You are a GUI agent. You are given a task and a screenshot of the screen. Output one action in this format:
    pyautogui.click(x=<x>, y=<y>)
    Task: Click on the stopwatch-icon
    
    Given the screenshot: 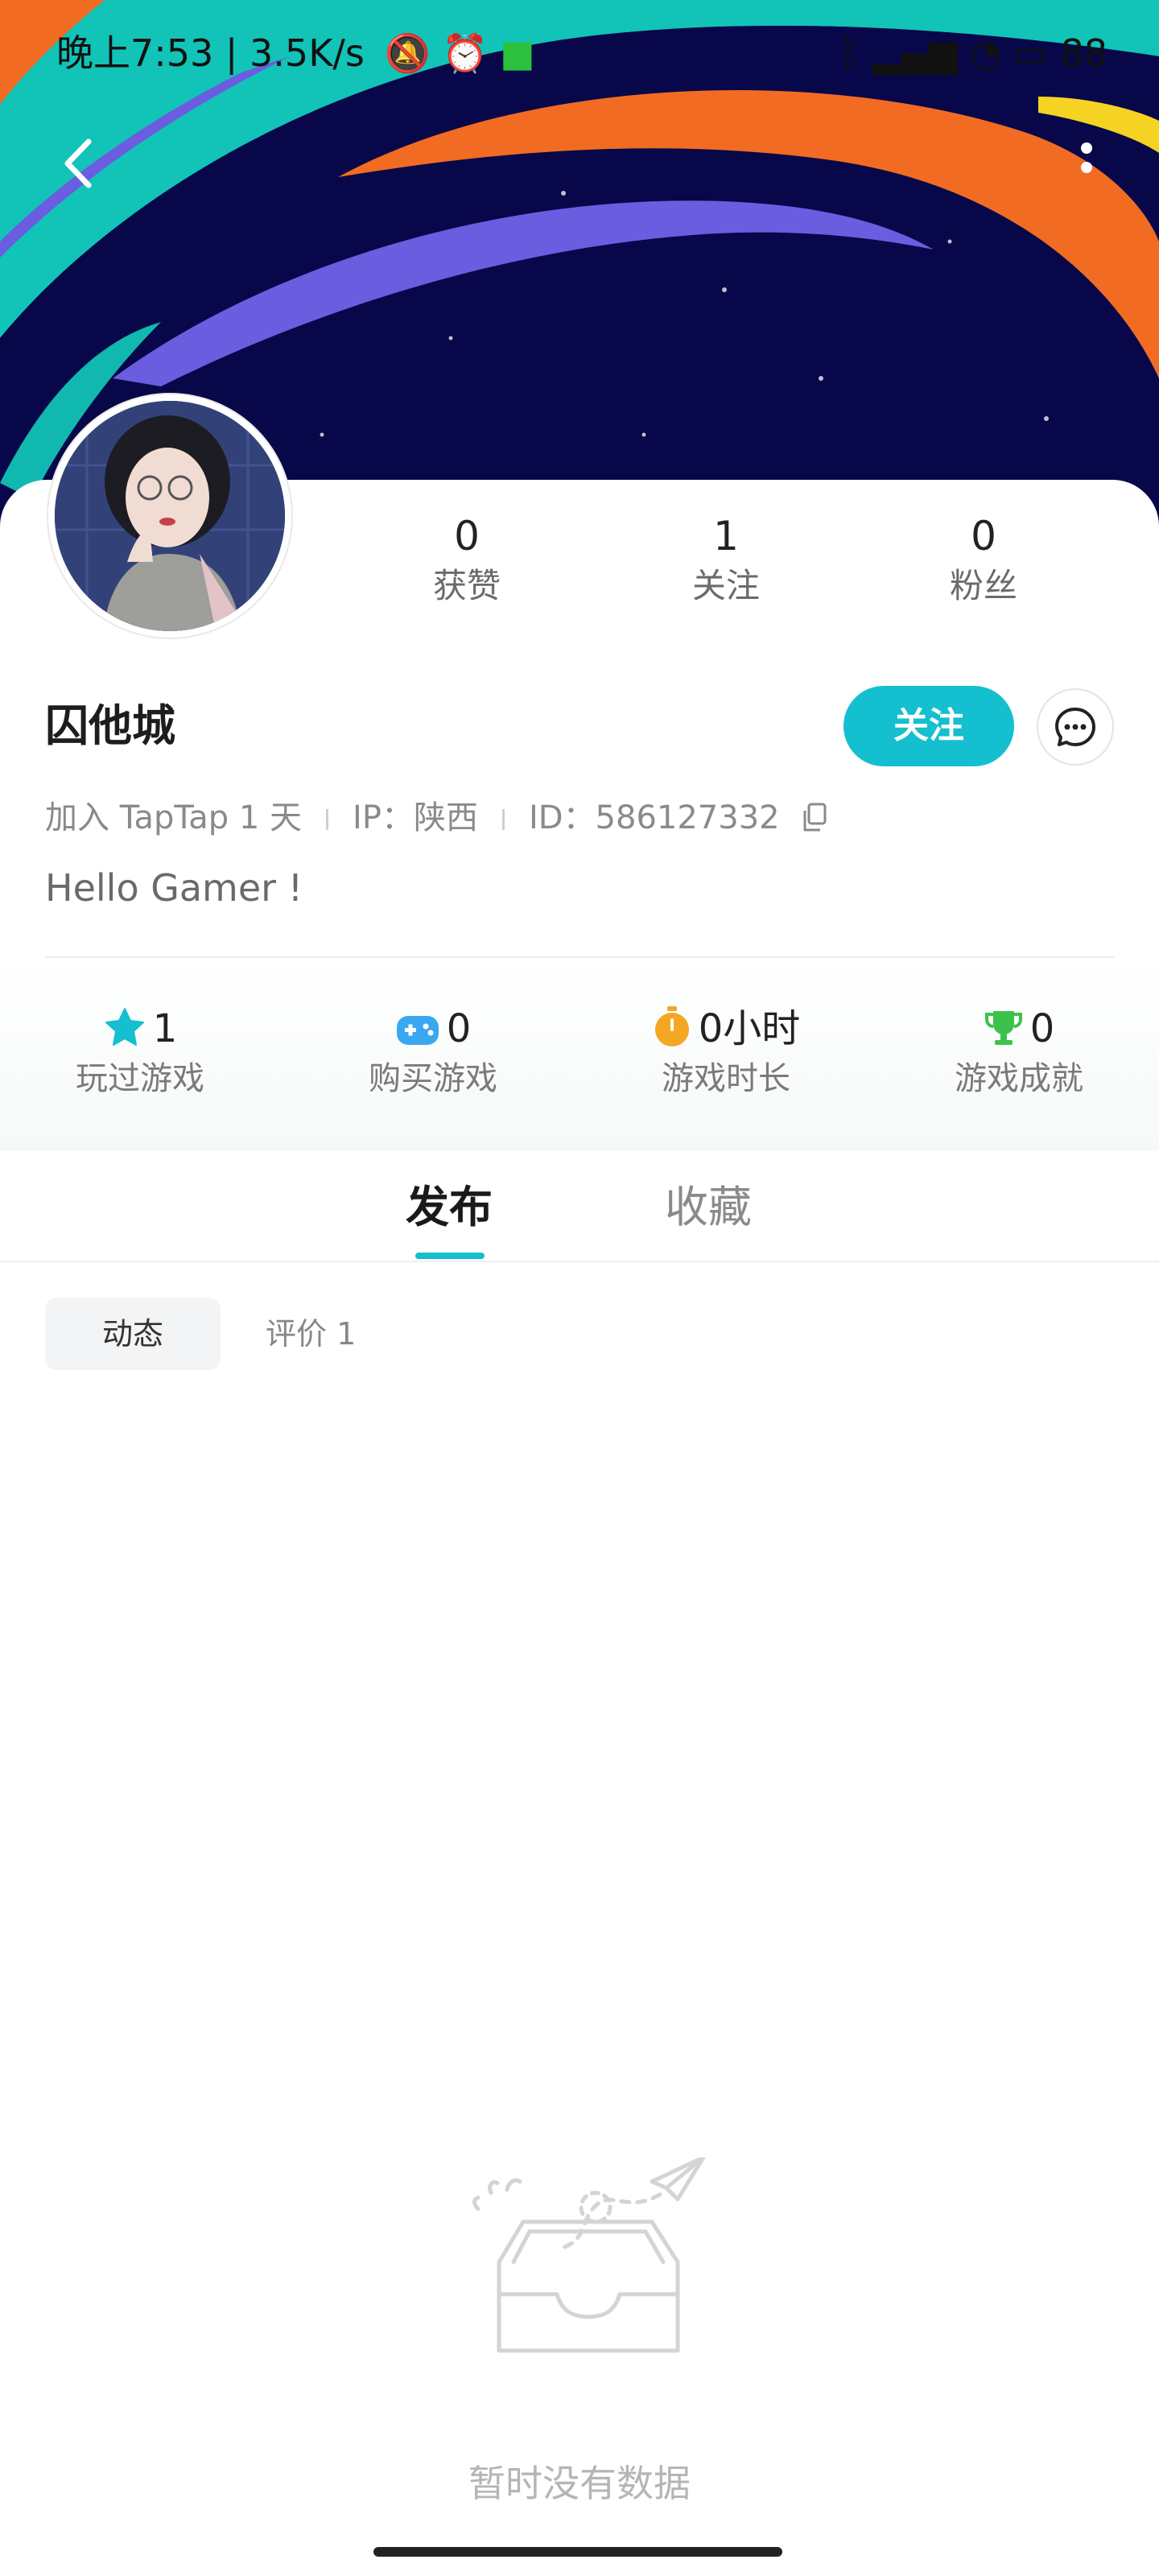 What is the action you would take?
    pyautogui.click(x=671, y=1026)
    